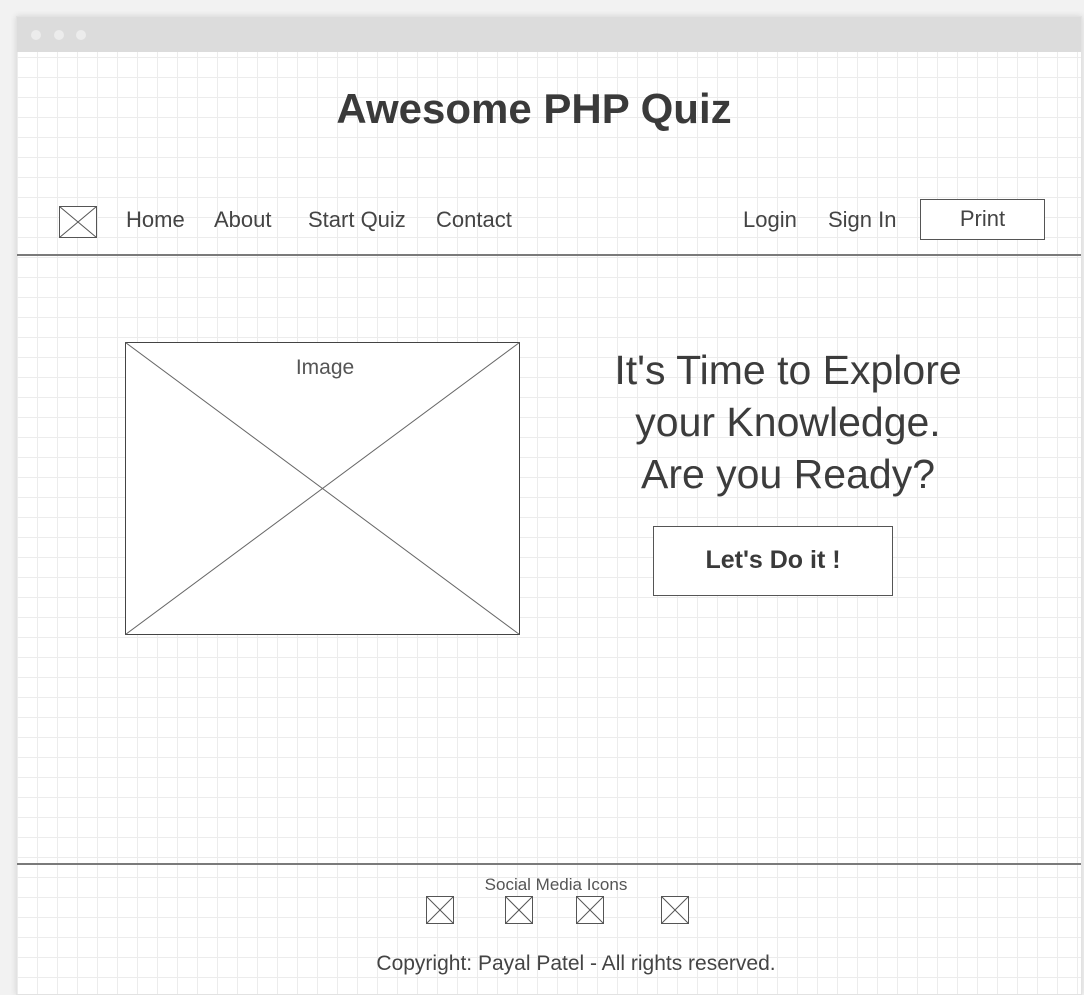 This screenshot has width=1084, height=995. Describe the element at coordinates (549, 864) in the screenshot. I see `footer-divider` at that location.